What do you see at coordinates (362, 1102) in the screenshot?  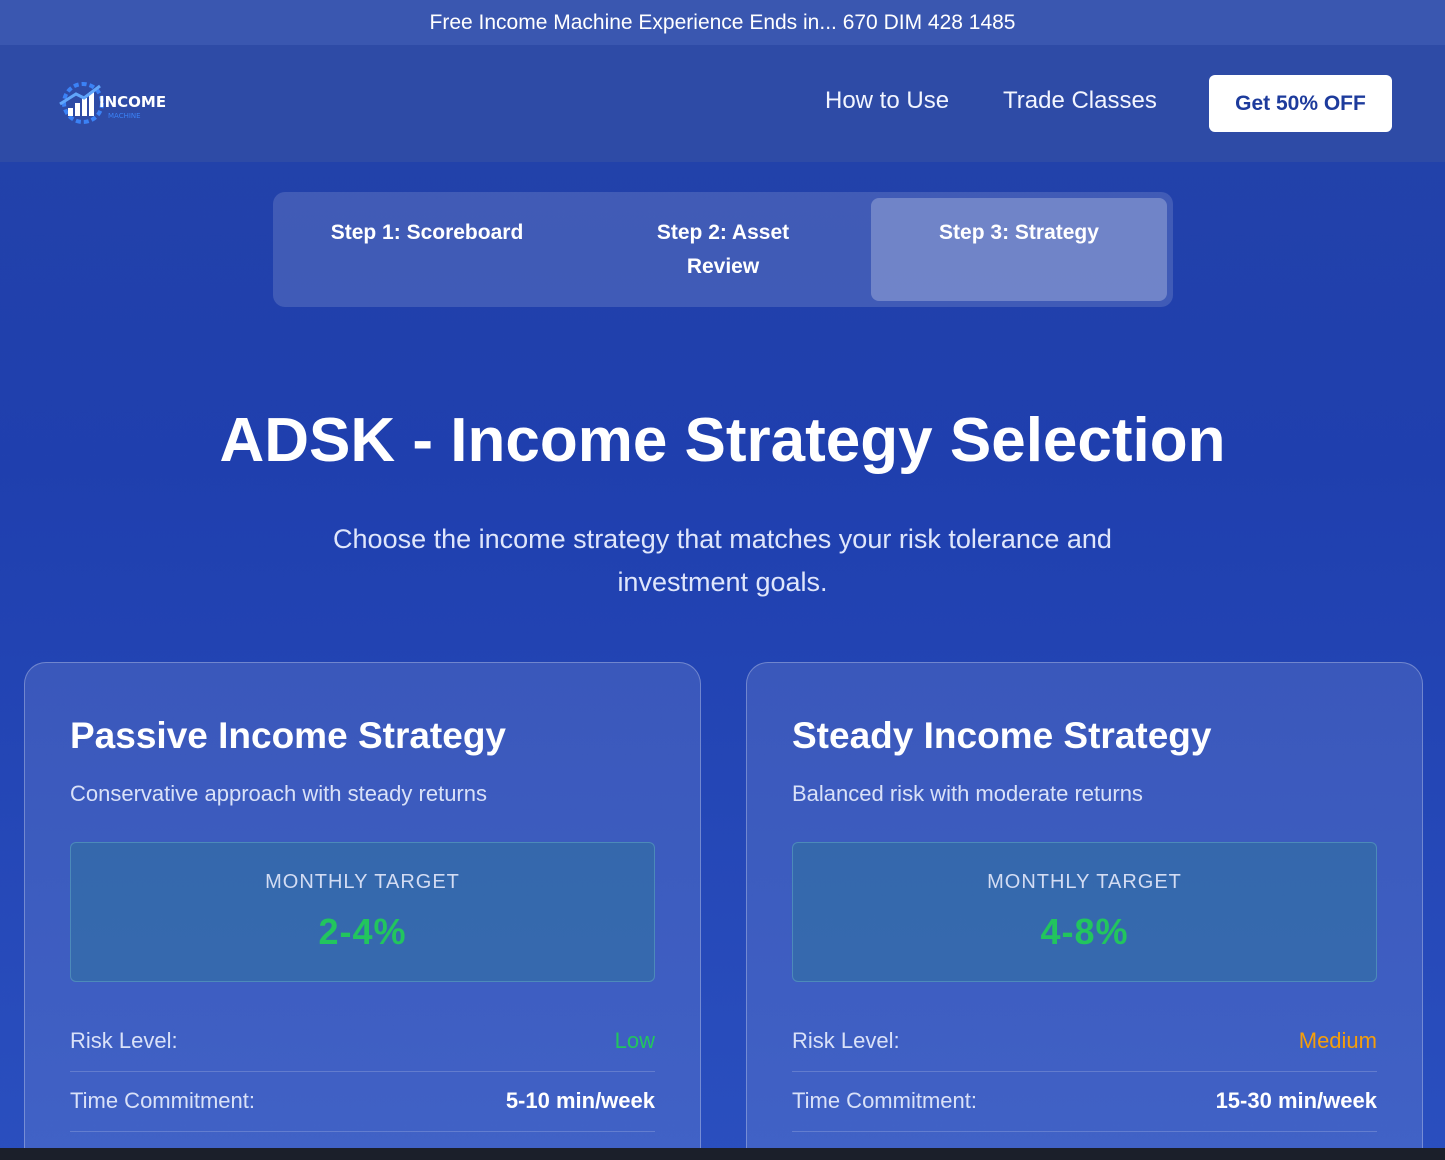 I see `time-commitment-row: Time Commitment: 5-10 min/week` at bounding box center [362, 1102].